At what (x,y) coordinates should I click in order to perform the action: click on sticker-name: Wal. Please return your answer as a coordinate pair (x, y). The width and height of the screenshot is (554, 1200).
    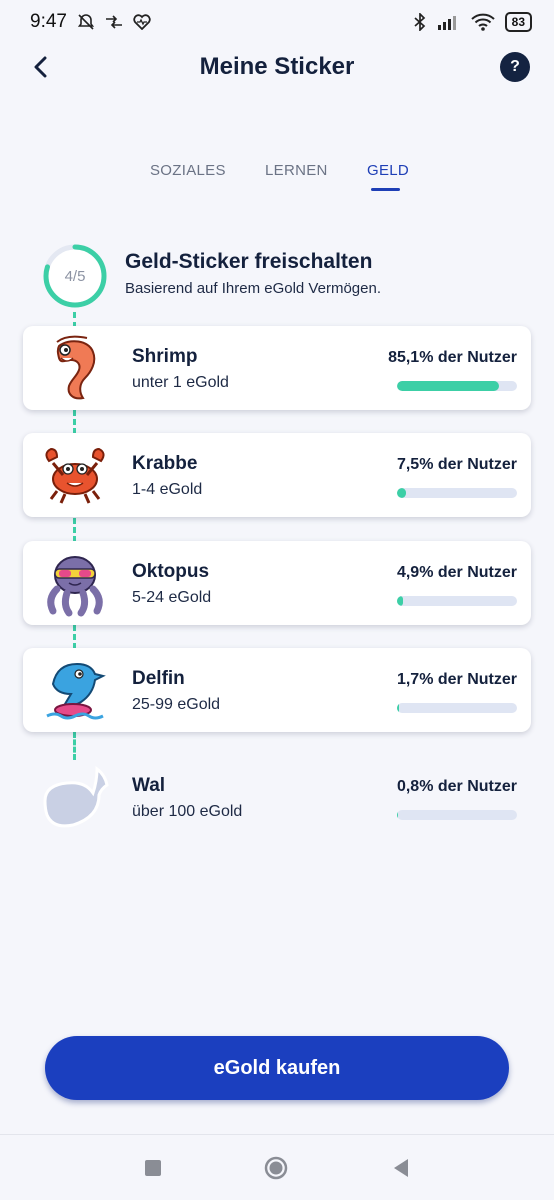
    Looking at the image, I should click on (149, 785).